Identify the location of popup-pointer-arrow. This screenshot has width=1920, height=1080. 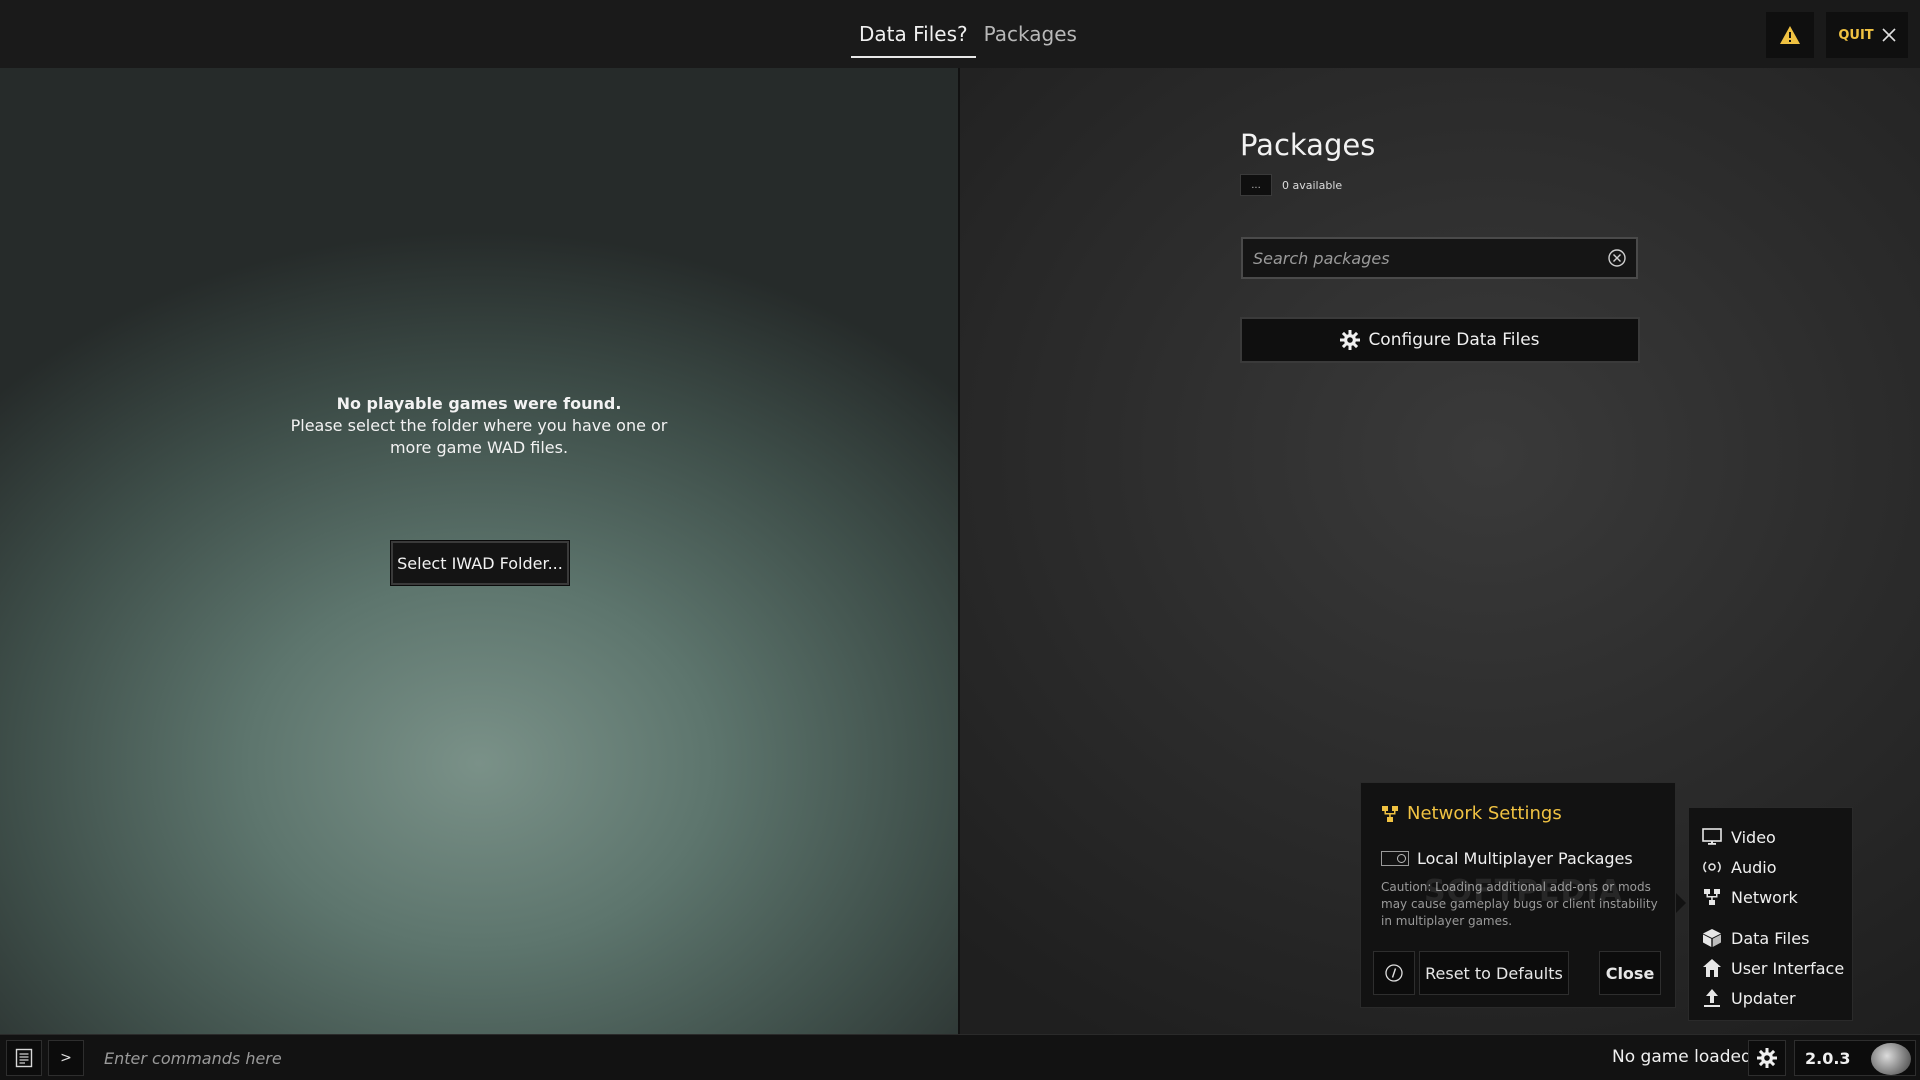
(1681, 903).